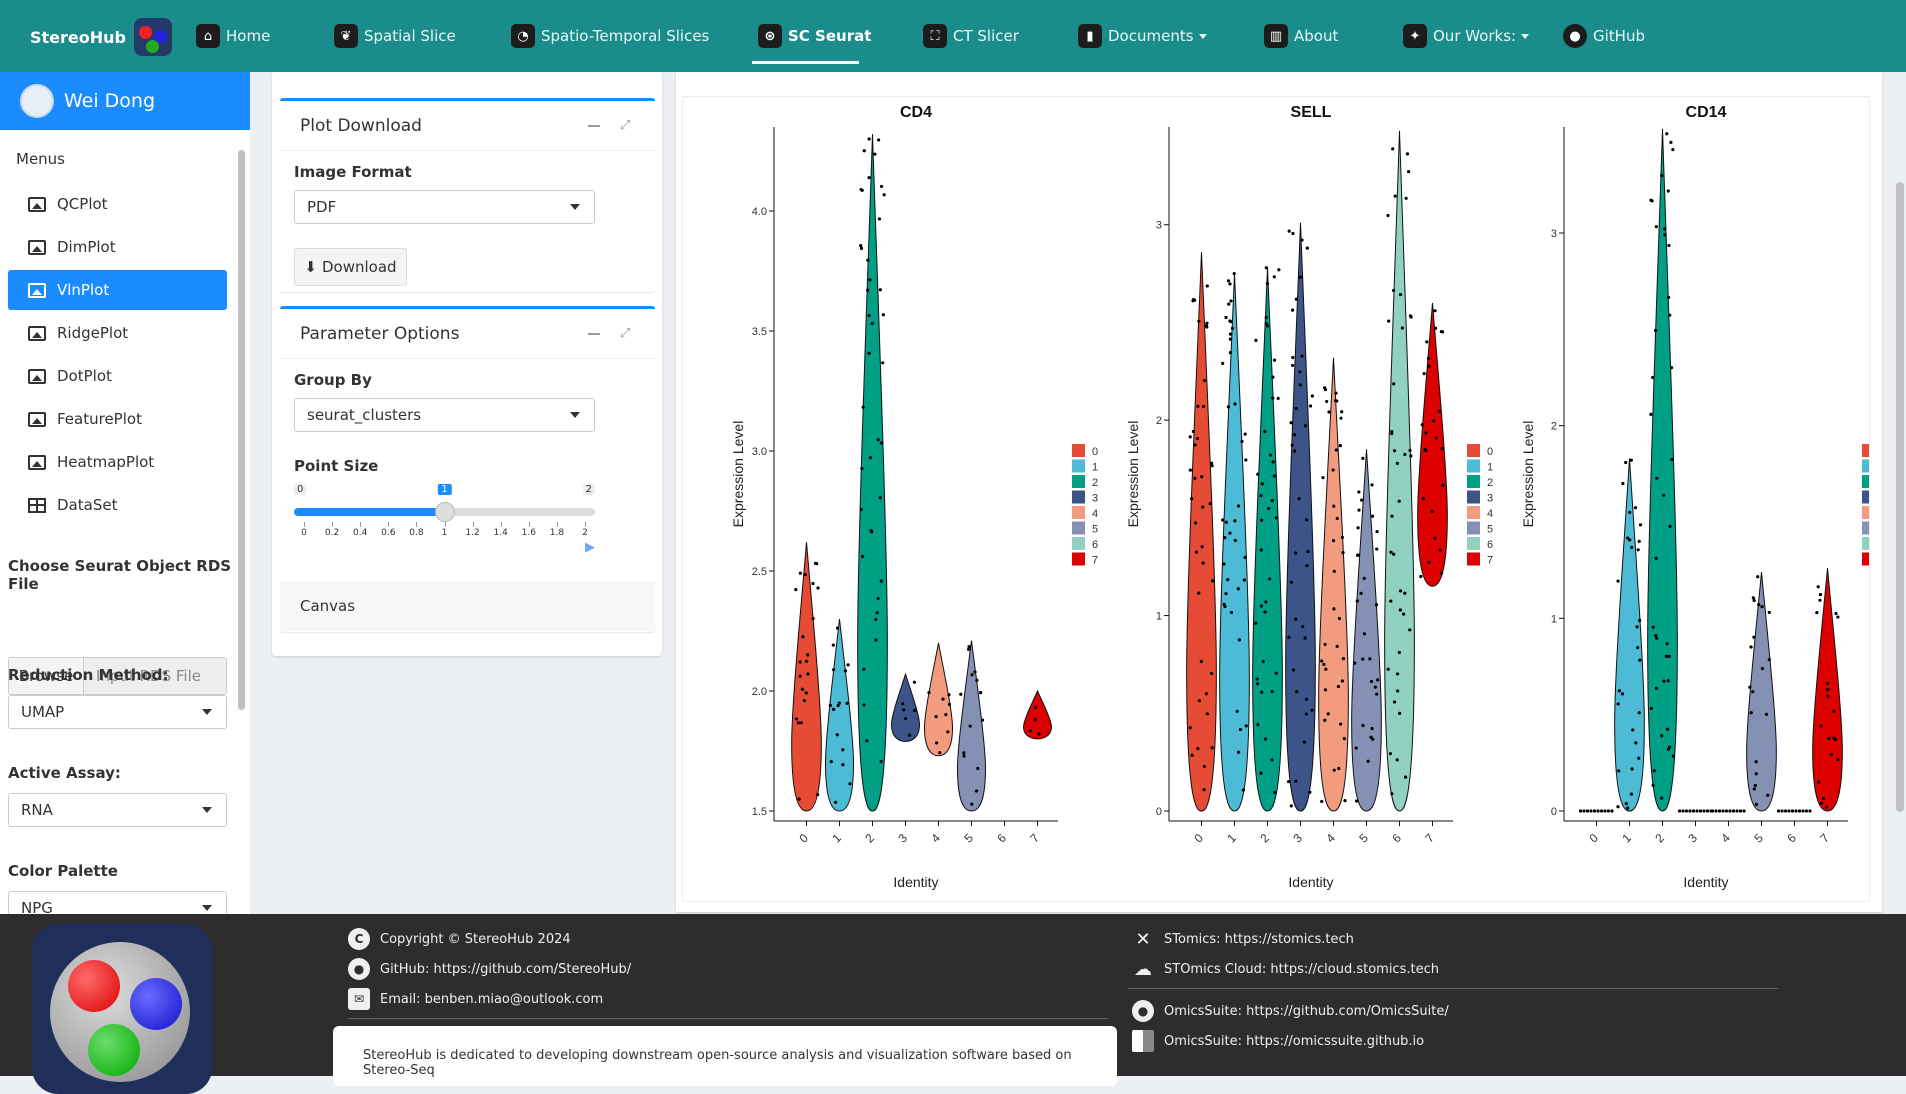 This screenshot has width=1906, height=1094. I want to click on sidebar-scroll-thumb, so click(241, 430).